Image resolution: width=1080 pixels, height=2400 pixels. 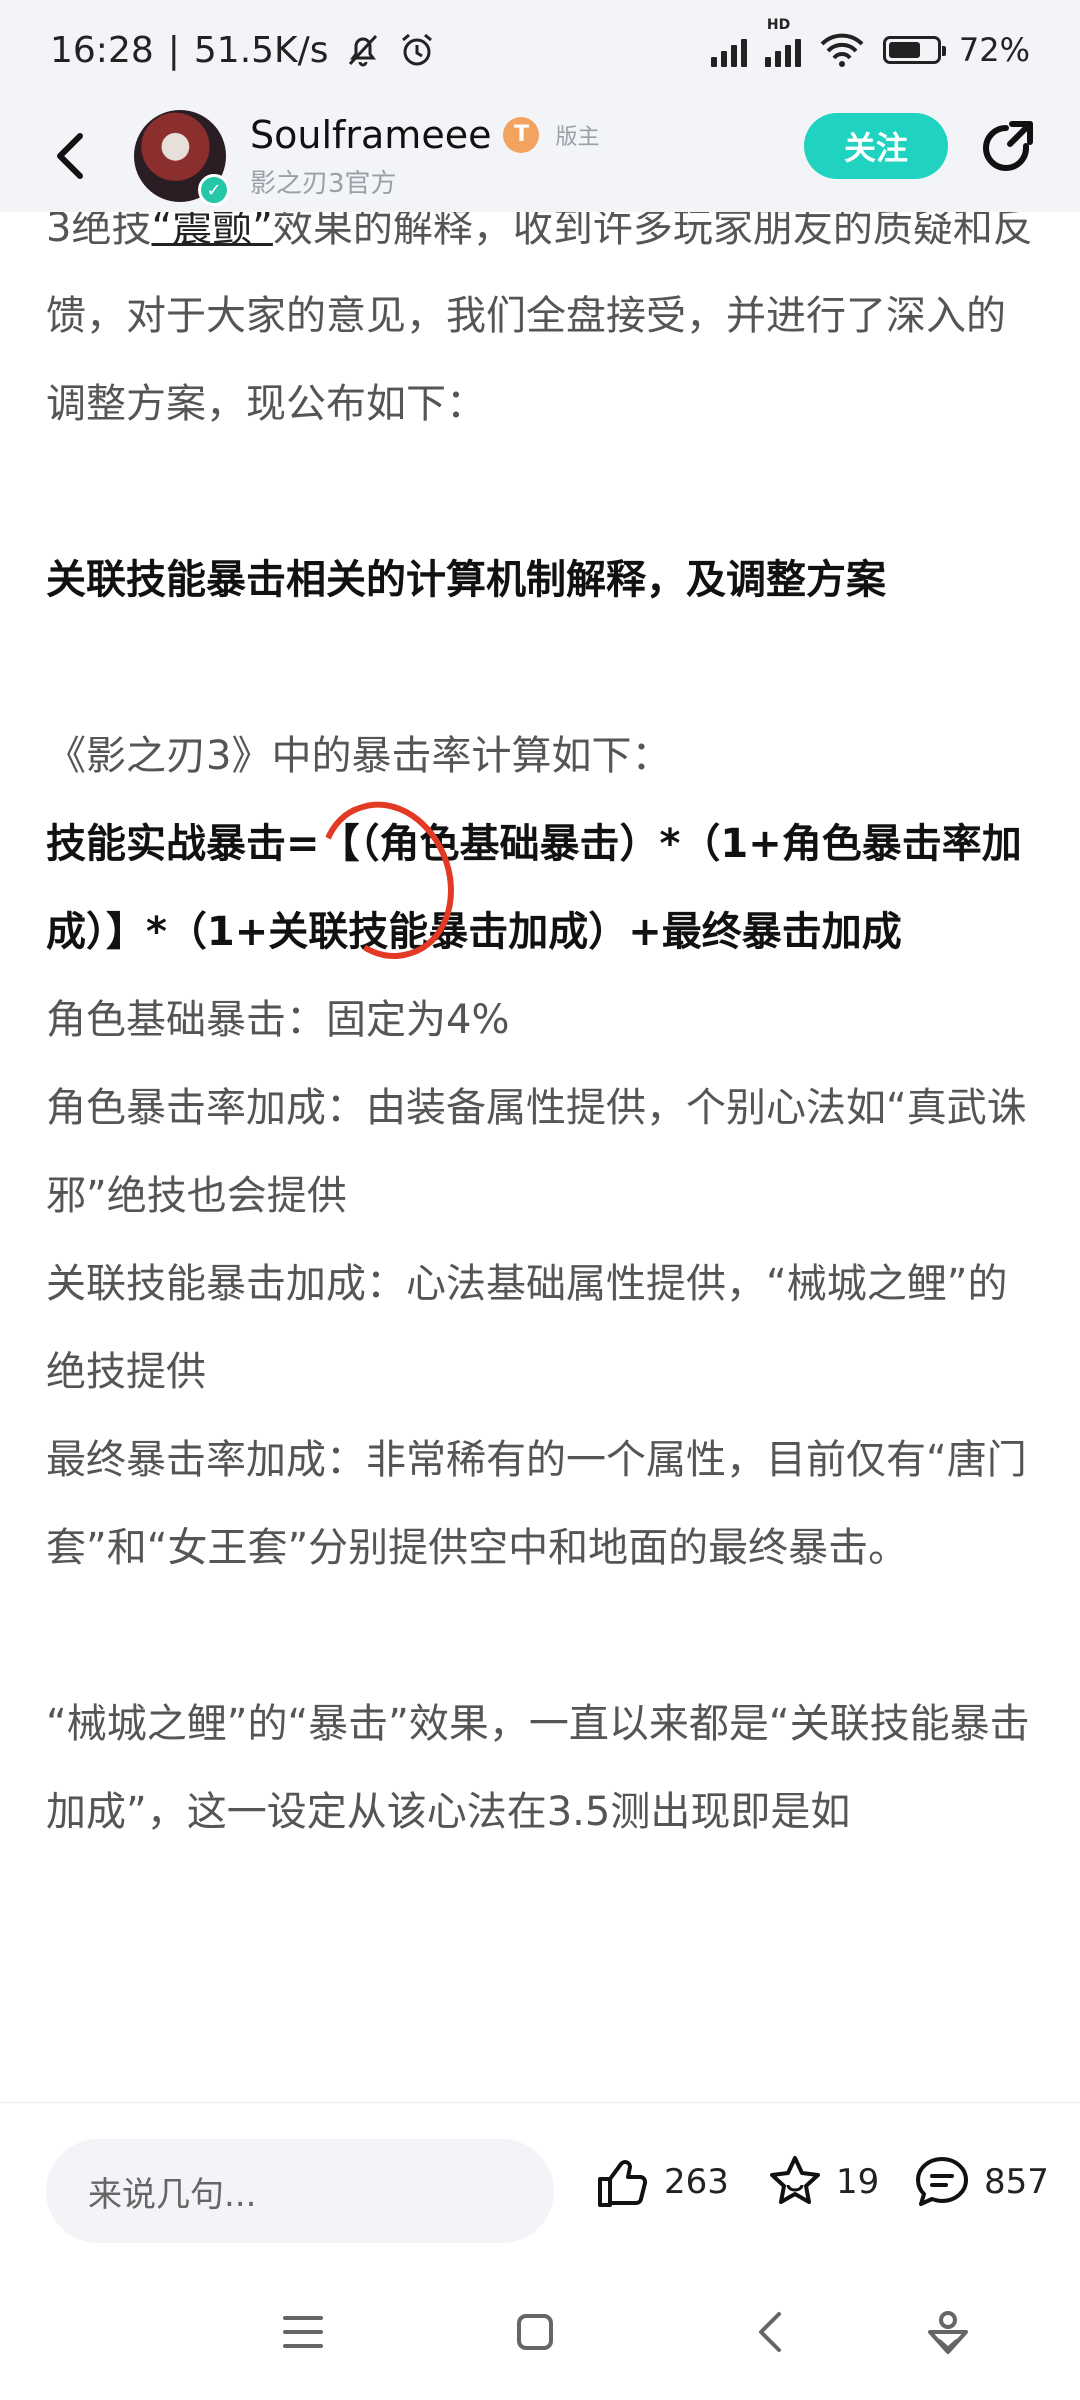 What do you see at coordinates (1016, 2182) in the screenshot?
I see `comment-count: 857` at bounding box center [1016, 2182].